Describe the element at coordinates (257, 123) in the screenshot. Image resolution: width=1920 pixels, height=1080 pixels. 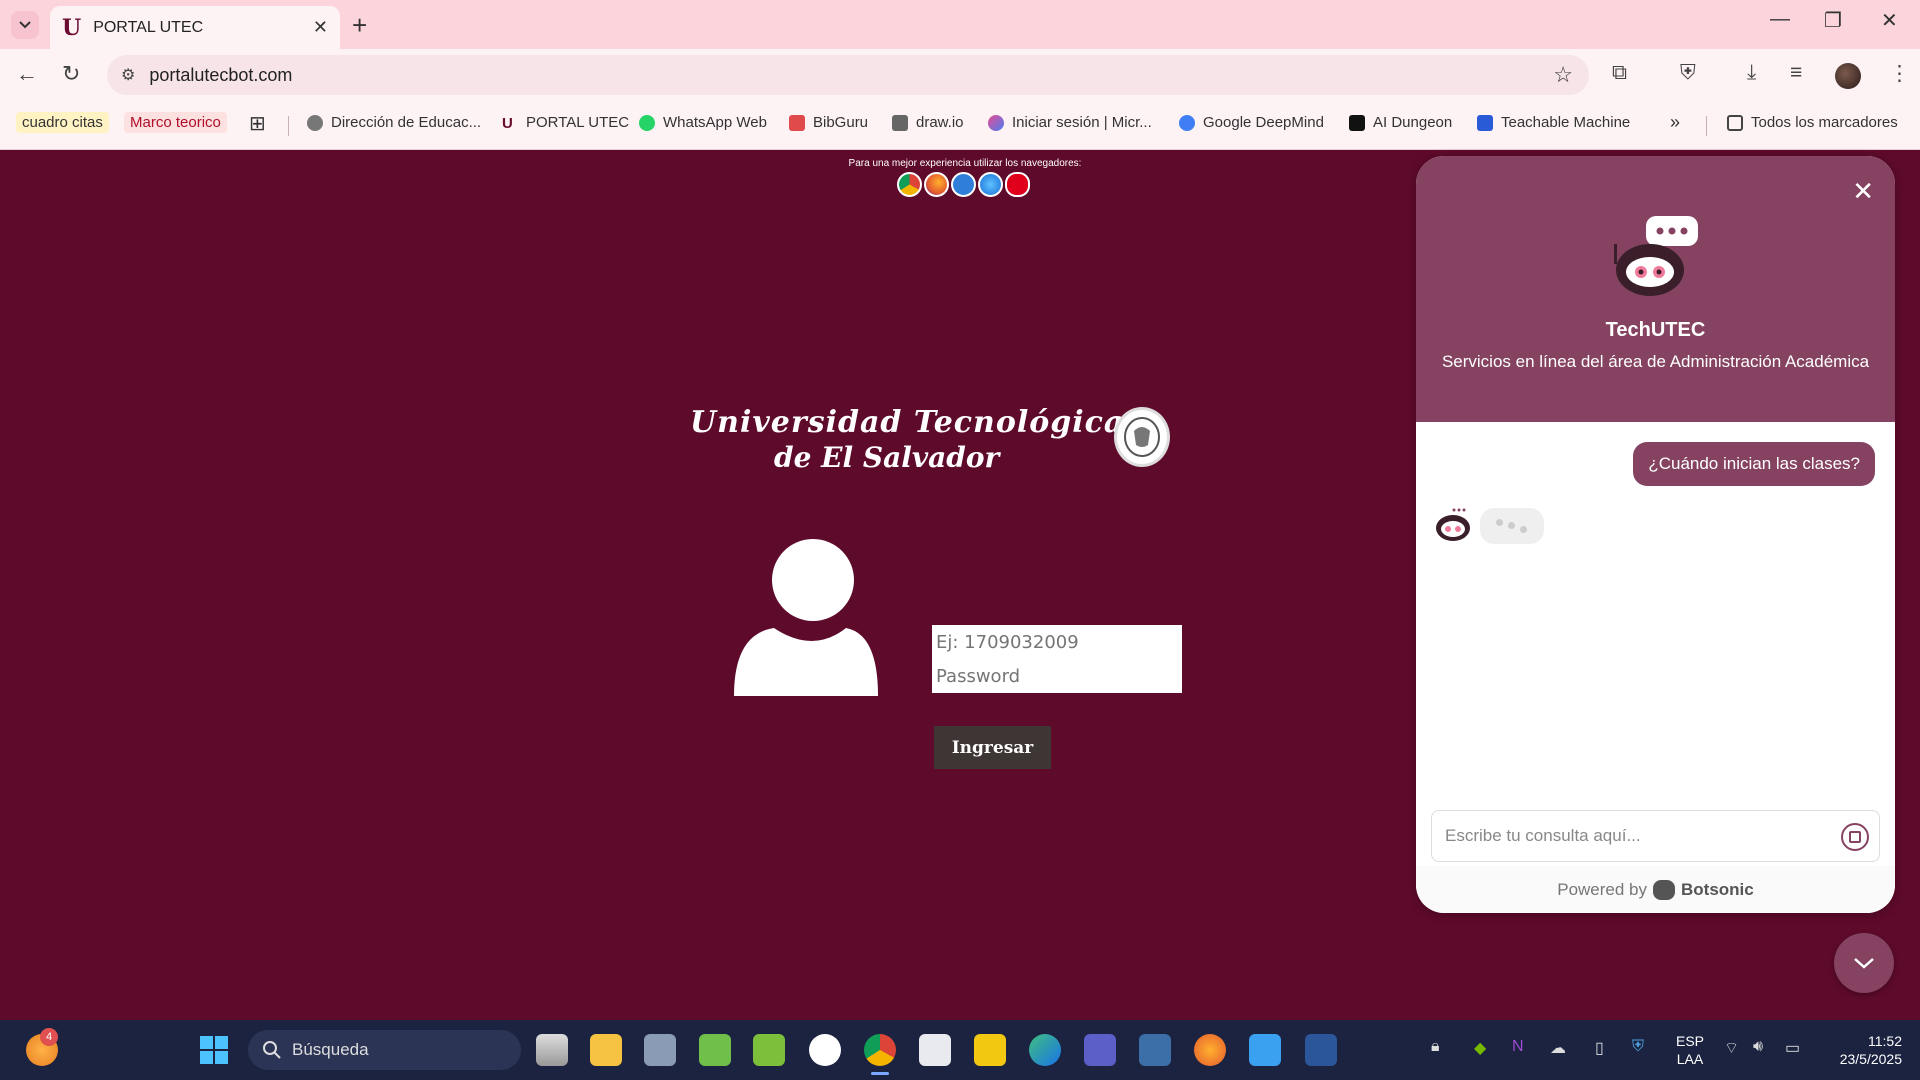
I see `apps-grid-icon: ⊞` at that location.